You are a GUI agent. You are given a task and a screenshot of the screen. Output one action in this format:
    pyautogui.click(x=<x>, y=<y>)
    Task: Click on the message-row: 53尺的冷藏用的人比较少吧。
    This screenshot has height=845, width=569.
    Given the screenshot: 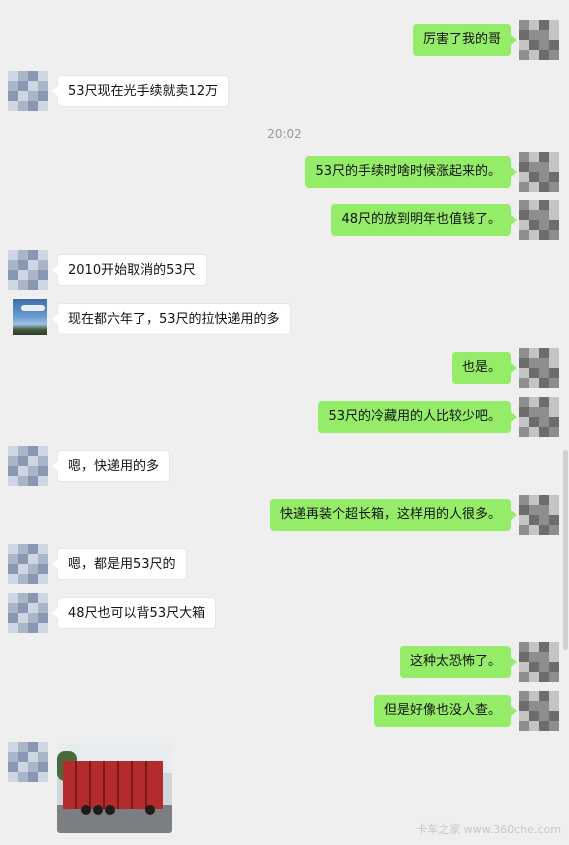 What is the action you would take?
    pyautogui.click(x=284, y=417)
    